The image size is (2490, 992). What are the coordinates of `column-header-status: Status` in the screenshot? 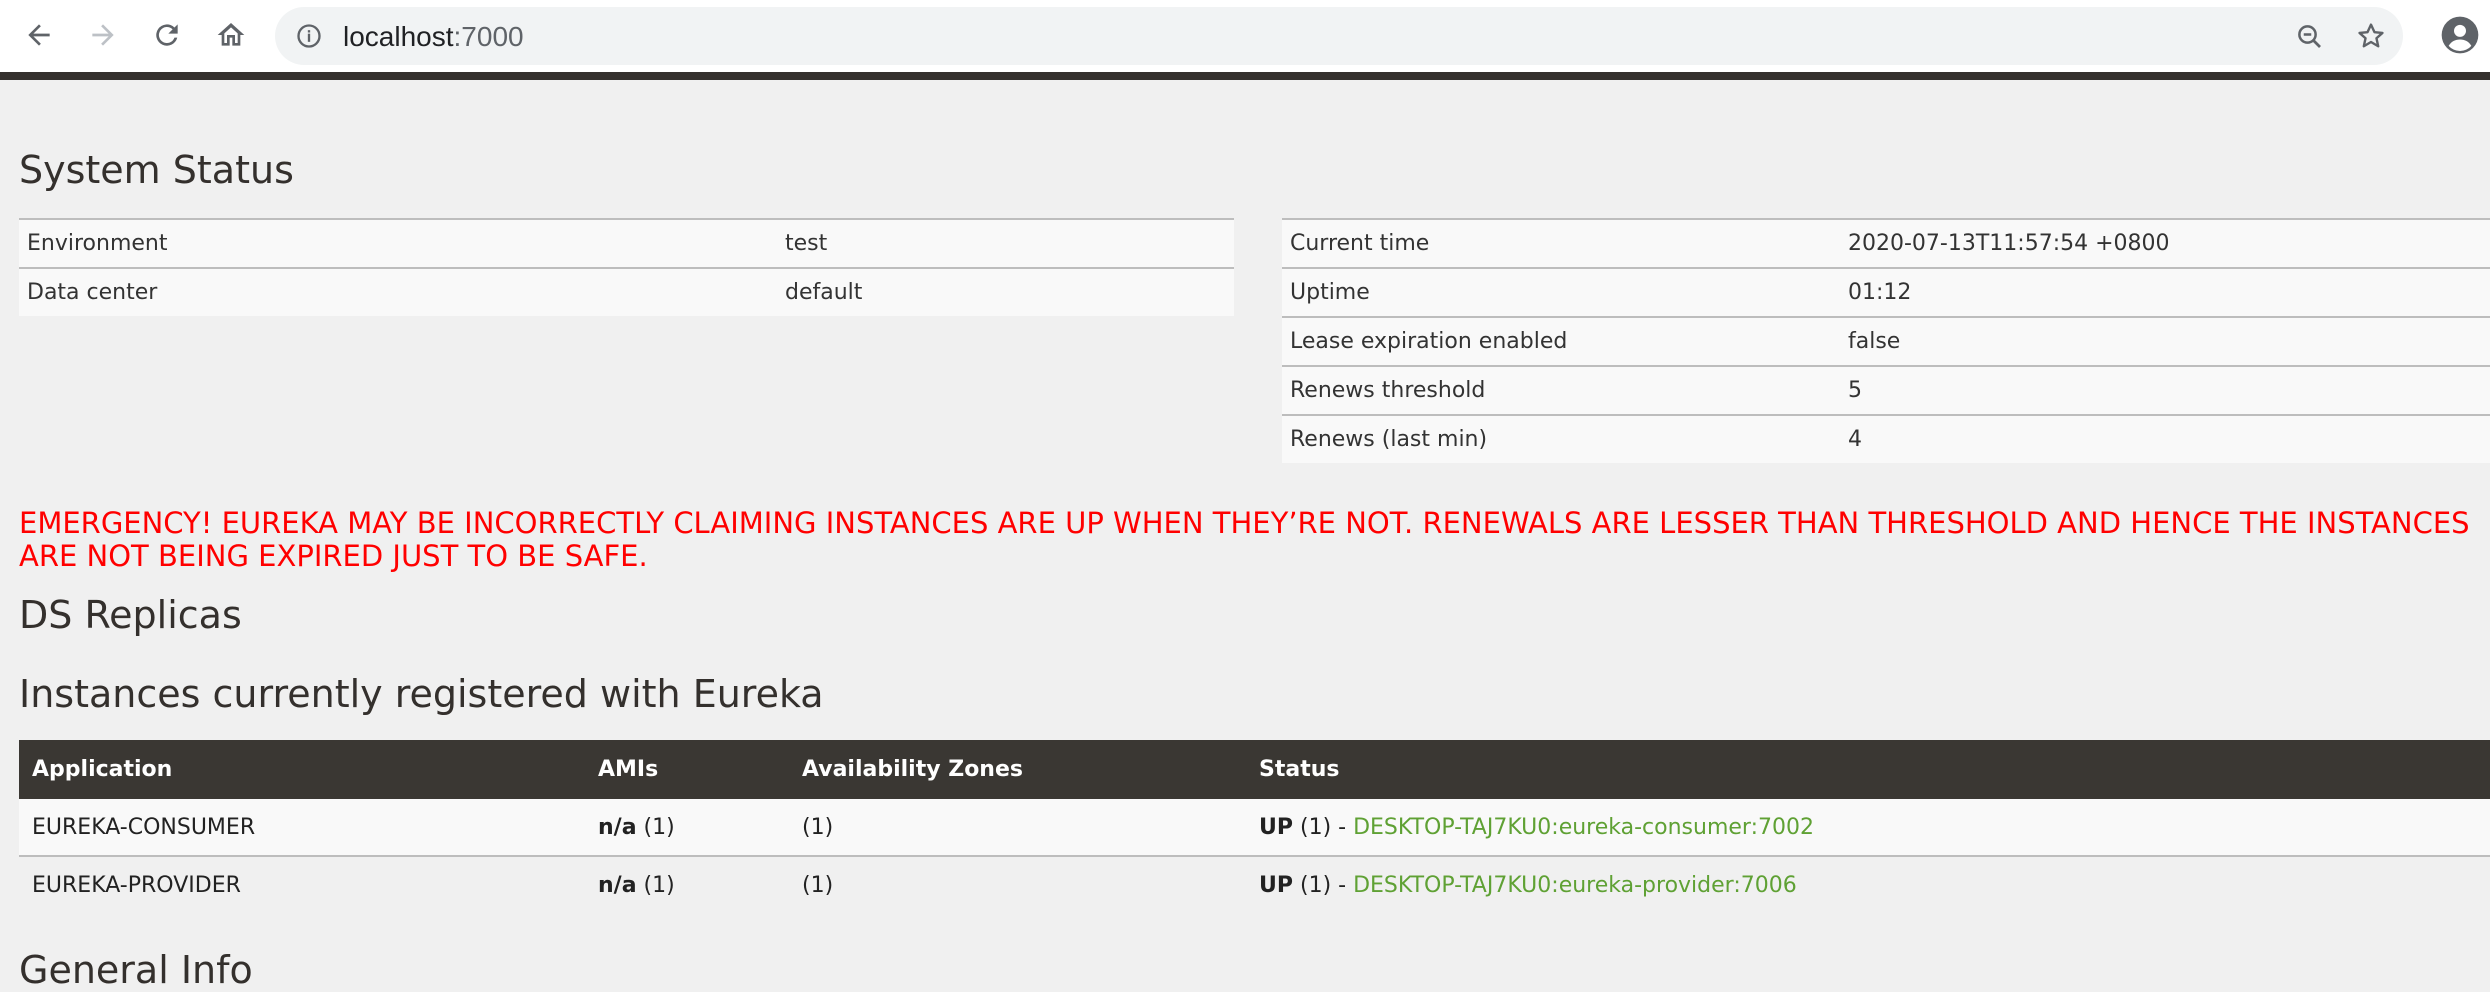 It's located at (1868, 769).